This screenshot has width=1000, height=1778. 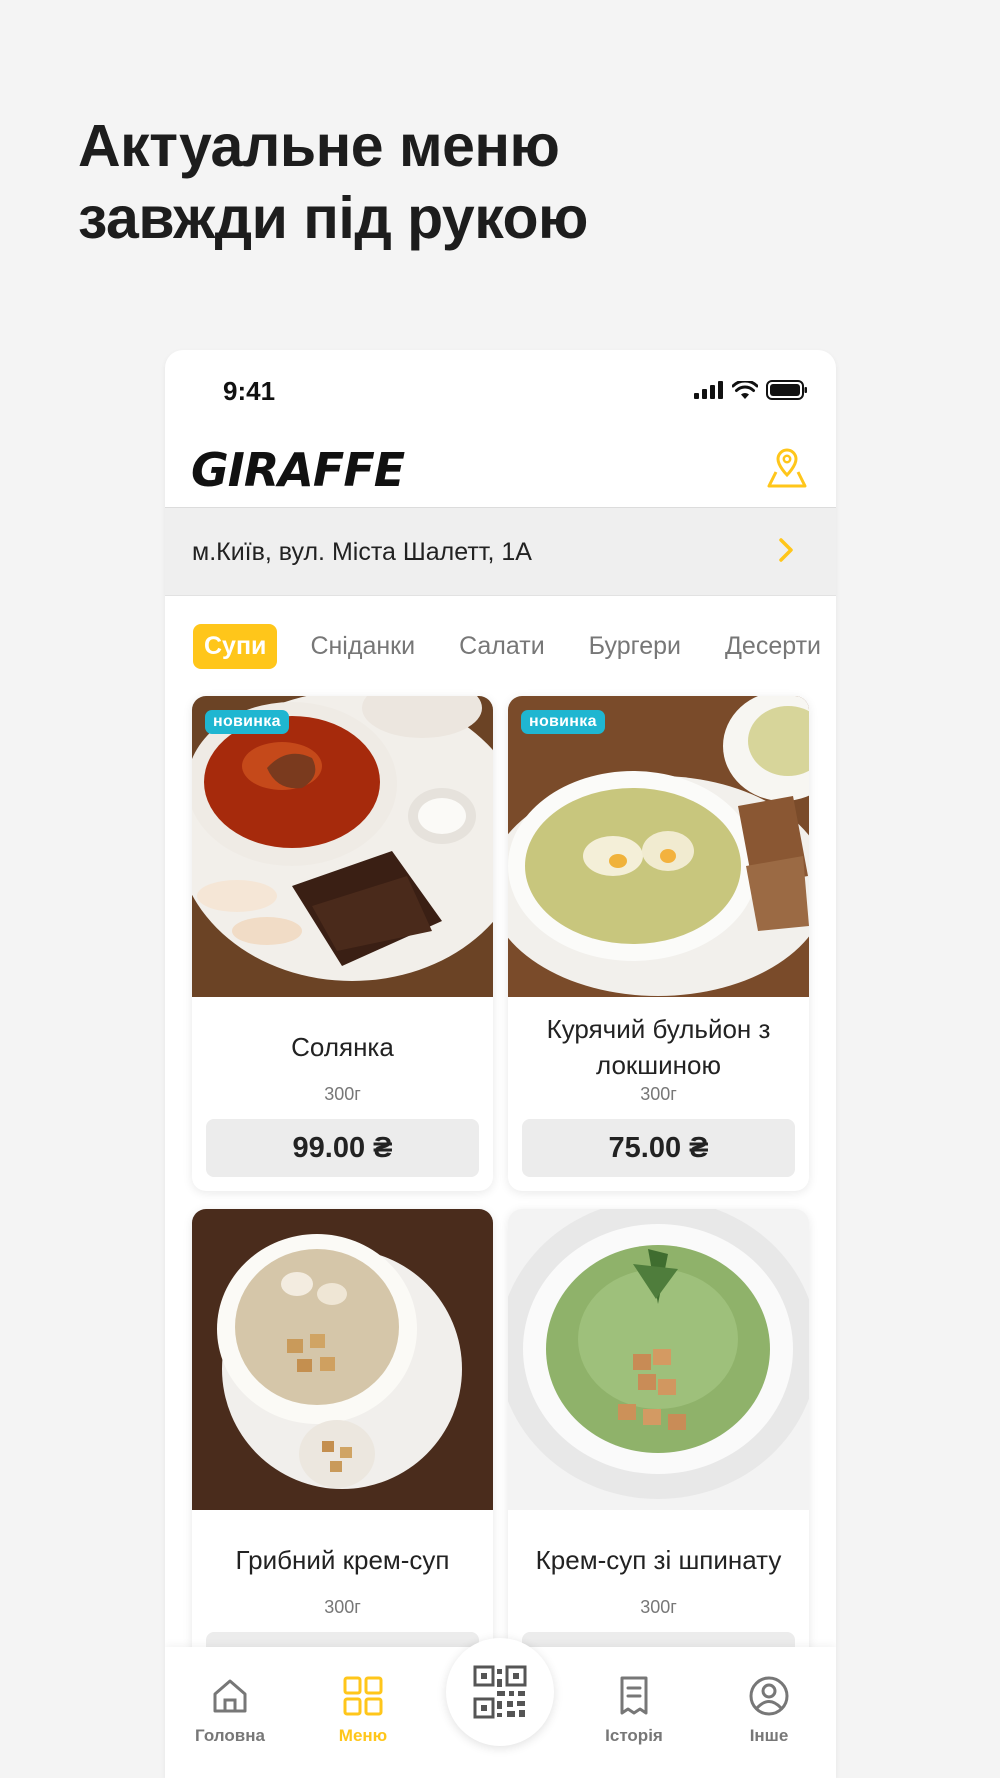 What do you see at coordinates (249, 391) in the screenshot?
I see `status-time: 9:41` at bounding box center [249, 391].